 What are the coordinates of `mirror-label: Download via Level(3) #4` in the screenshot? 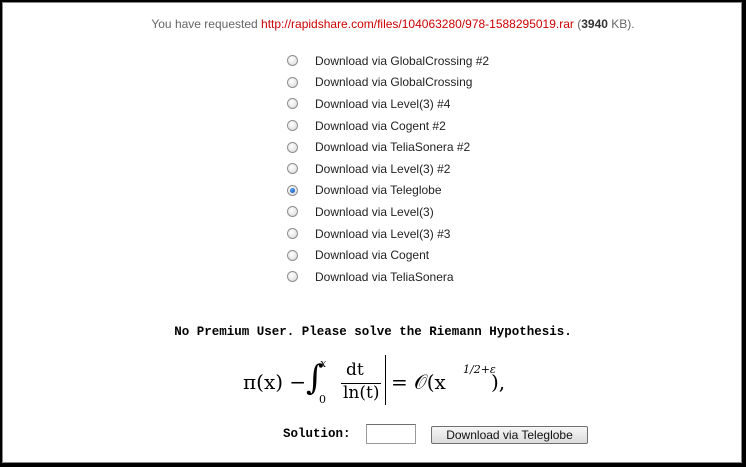 It's located at (383, 103).